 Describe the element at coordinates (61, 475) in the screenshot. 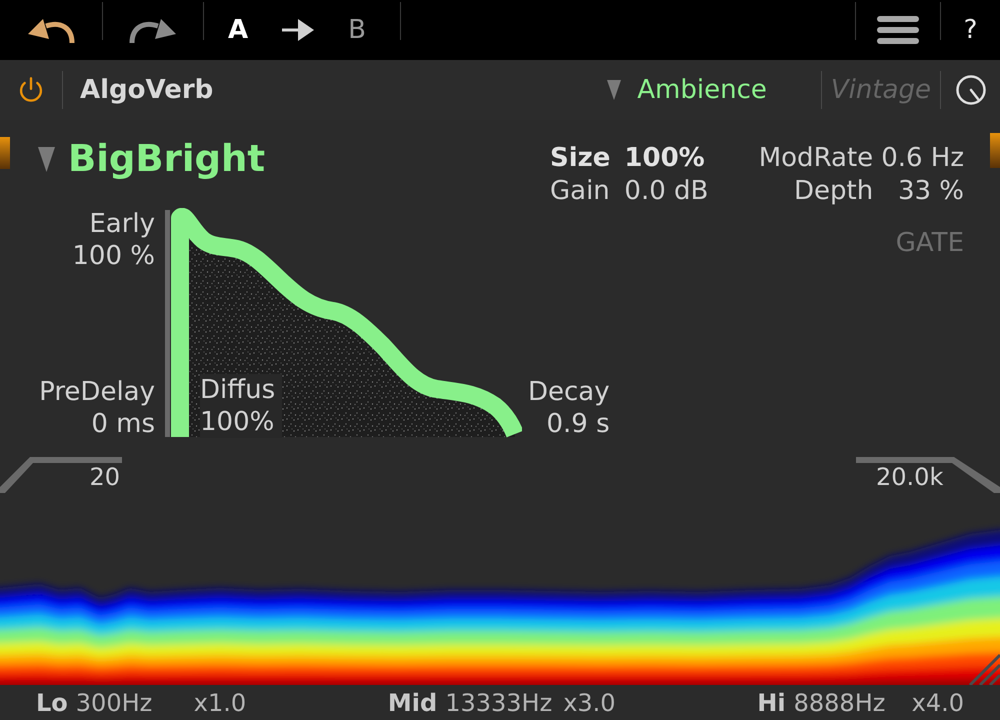

I see `low-cut-handle: 20` at that location.